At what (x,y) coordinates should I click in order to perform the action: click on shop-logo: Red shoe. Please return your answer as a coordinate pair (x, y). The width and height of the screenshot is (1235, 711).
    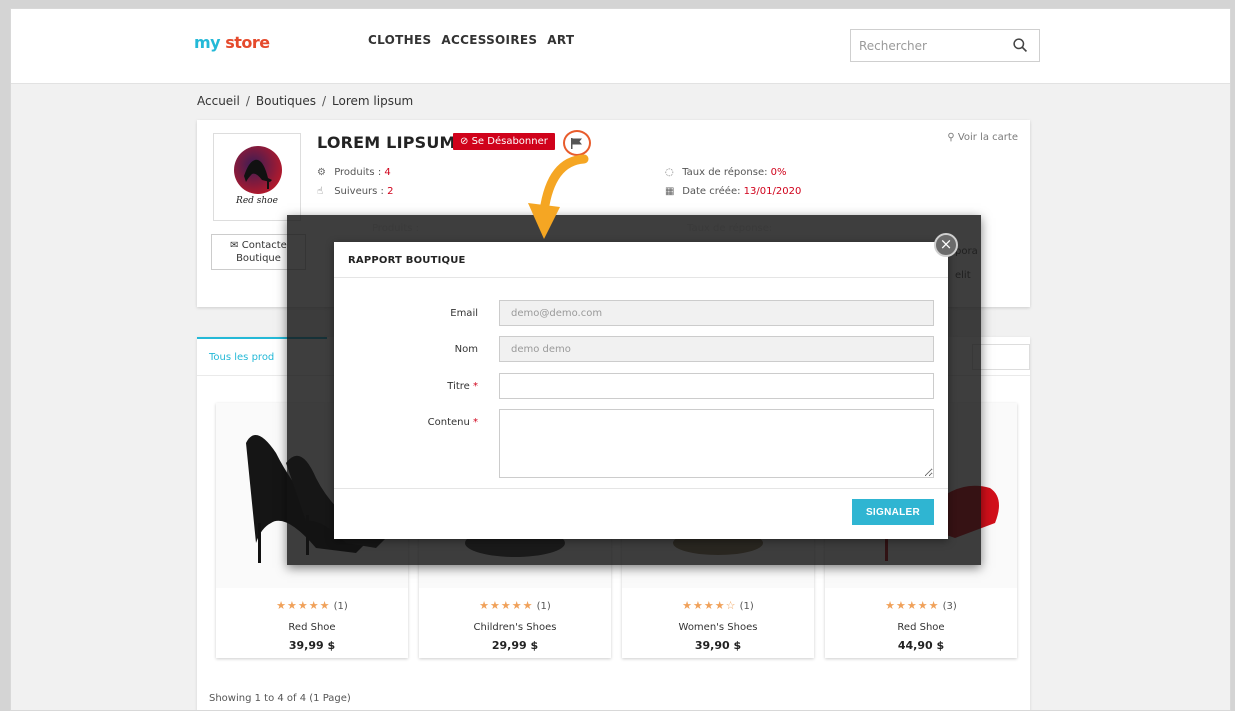
    Looking at the image, I should click on (257, 177).